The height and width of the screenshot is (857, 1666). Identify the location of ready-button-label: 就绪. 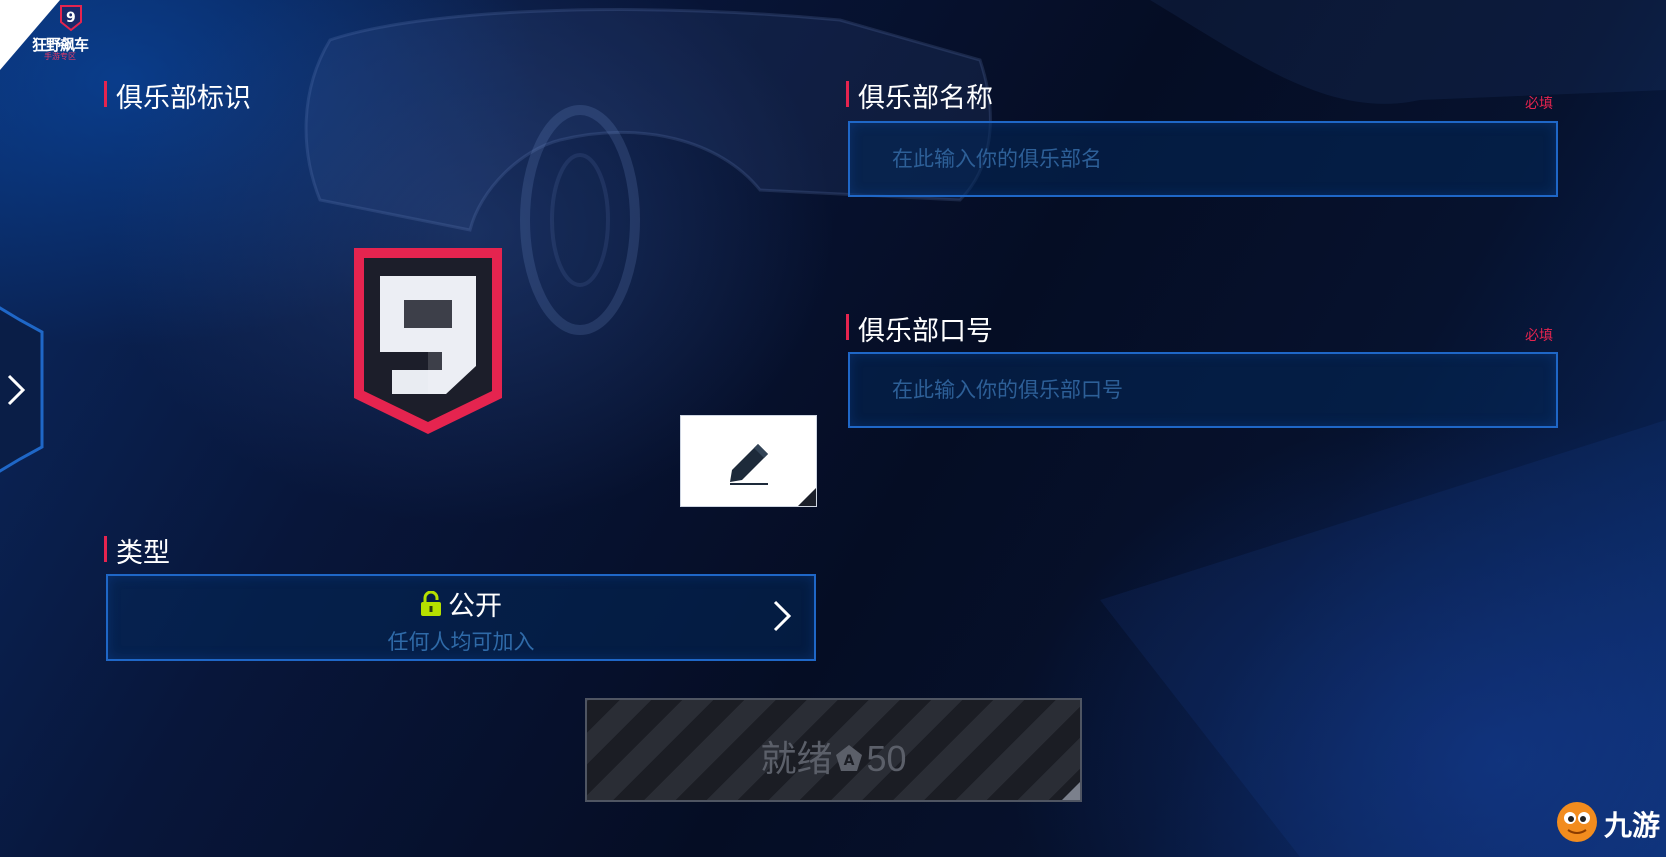
(796, 758).